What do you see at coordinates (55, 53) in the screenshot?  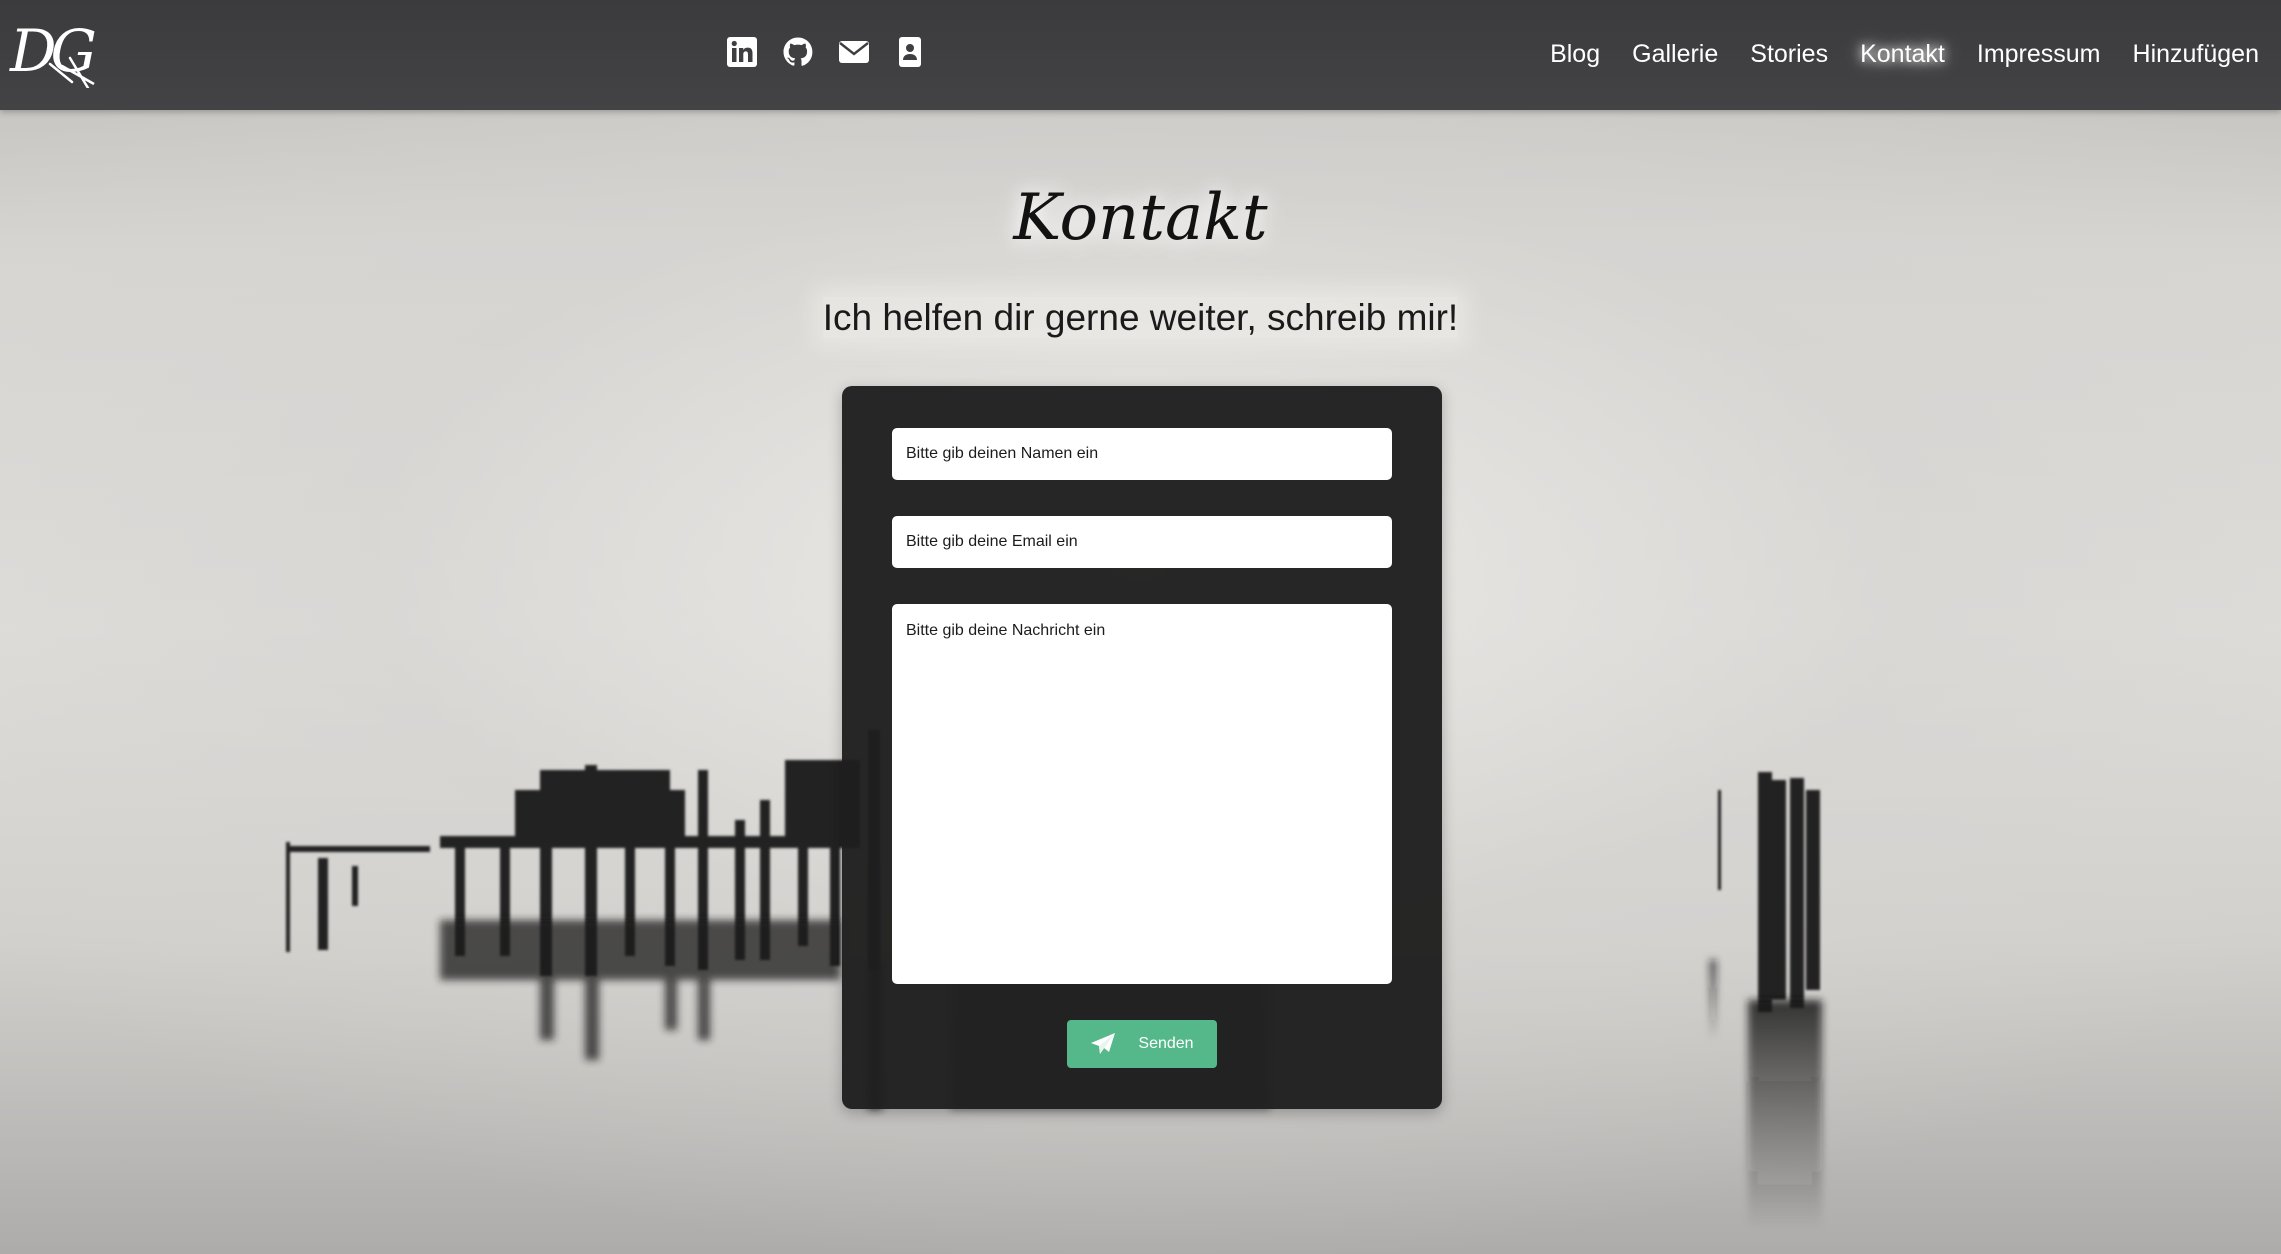 I see `site-logo: DG` at bounding box center [55, 53].